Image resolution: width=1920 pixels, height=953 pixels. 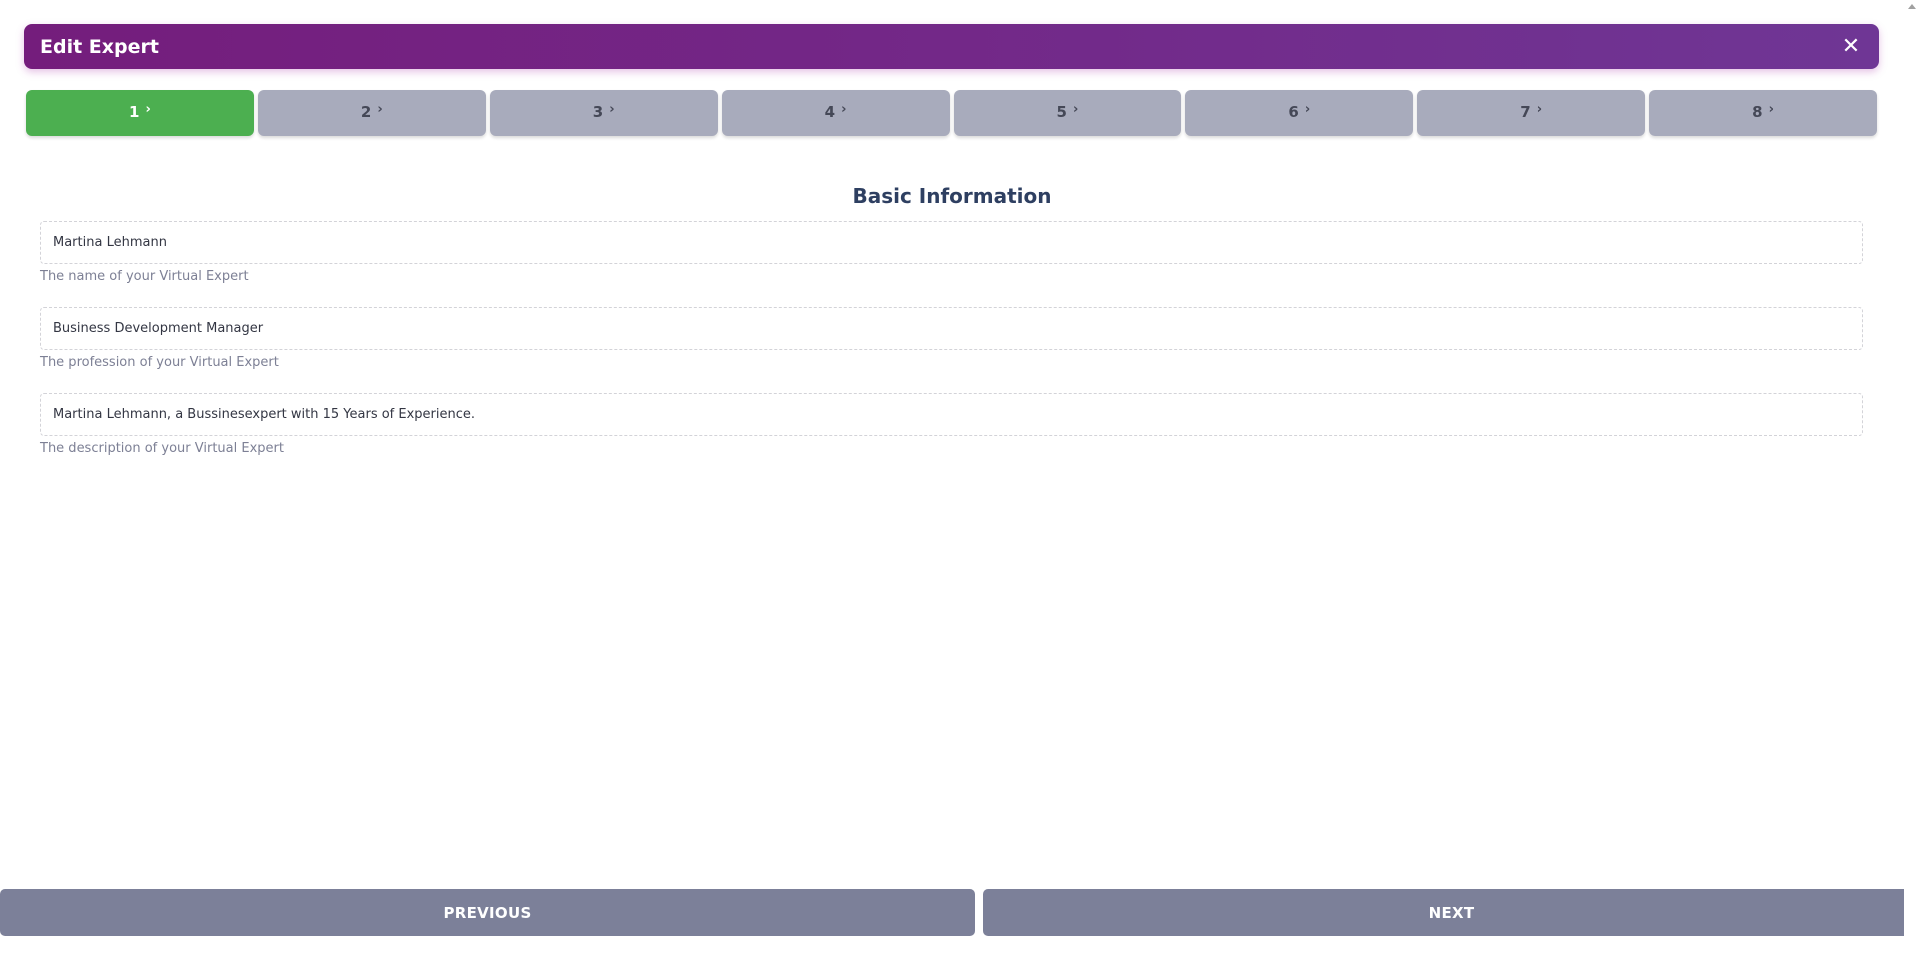 I want to click on scroll-up-arrow-icon, so click(x=1912, y=6).